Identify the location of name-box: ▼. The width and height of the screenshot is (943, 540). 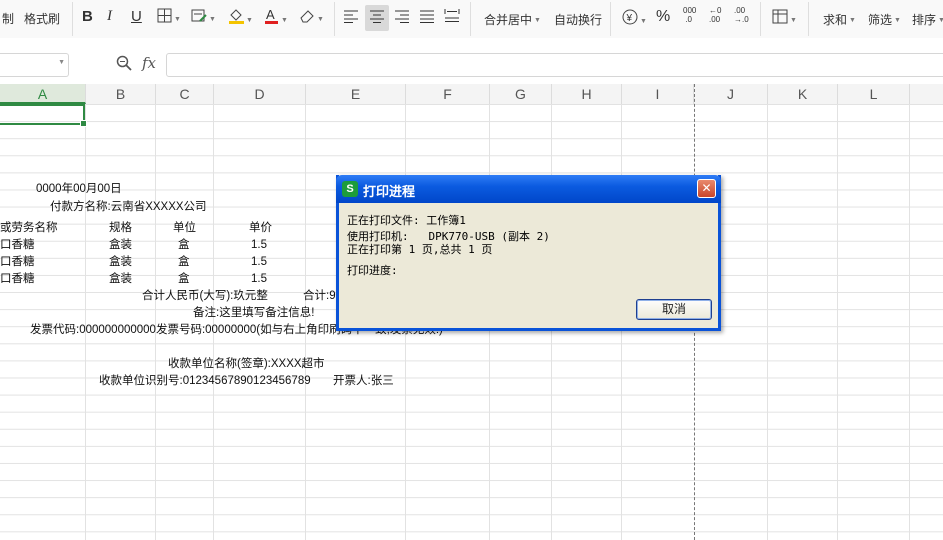
(34, 65).